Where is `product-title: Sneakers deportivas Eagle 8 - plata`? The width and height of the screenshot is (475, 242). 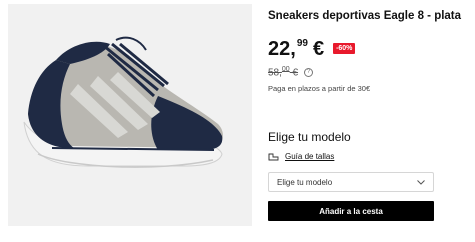 product-title: Sneakers deportivas Eagle 8 - plata is located at coordinates (365, 16).